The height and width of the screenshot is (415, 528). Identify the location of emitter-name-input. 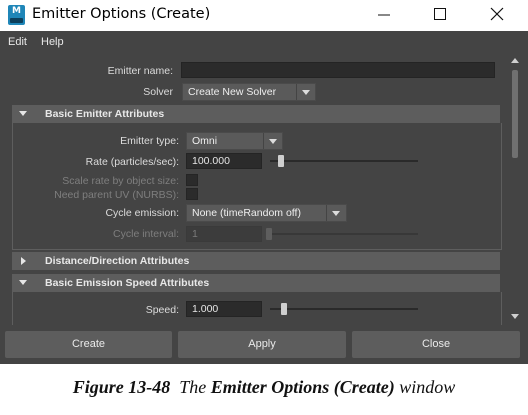
(338, 70).